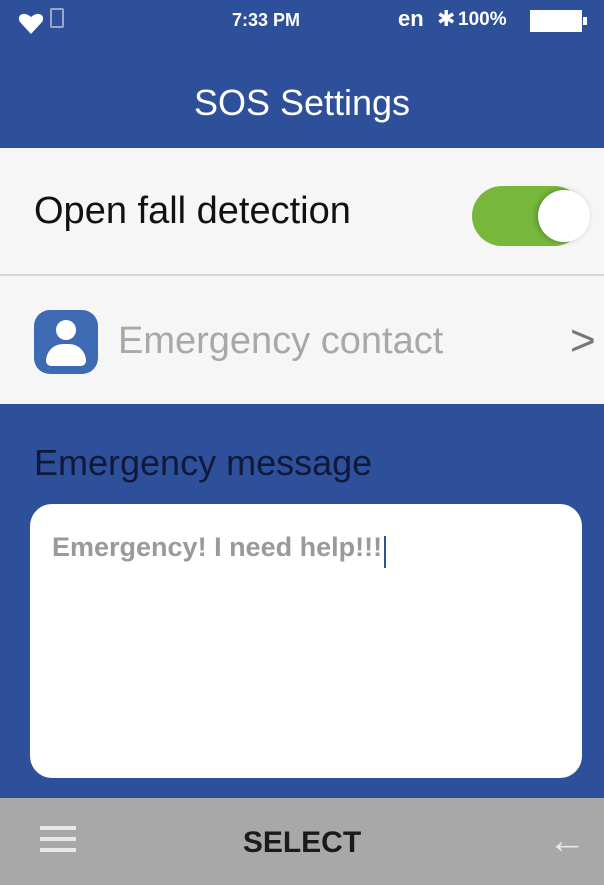 The width and height of the screenshot is (604, 885). I want to click on fall-detection-label: Open fall detection, so click(192, 211).